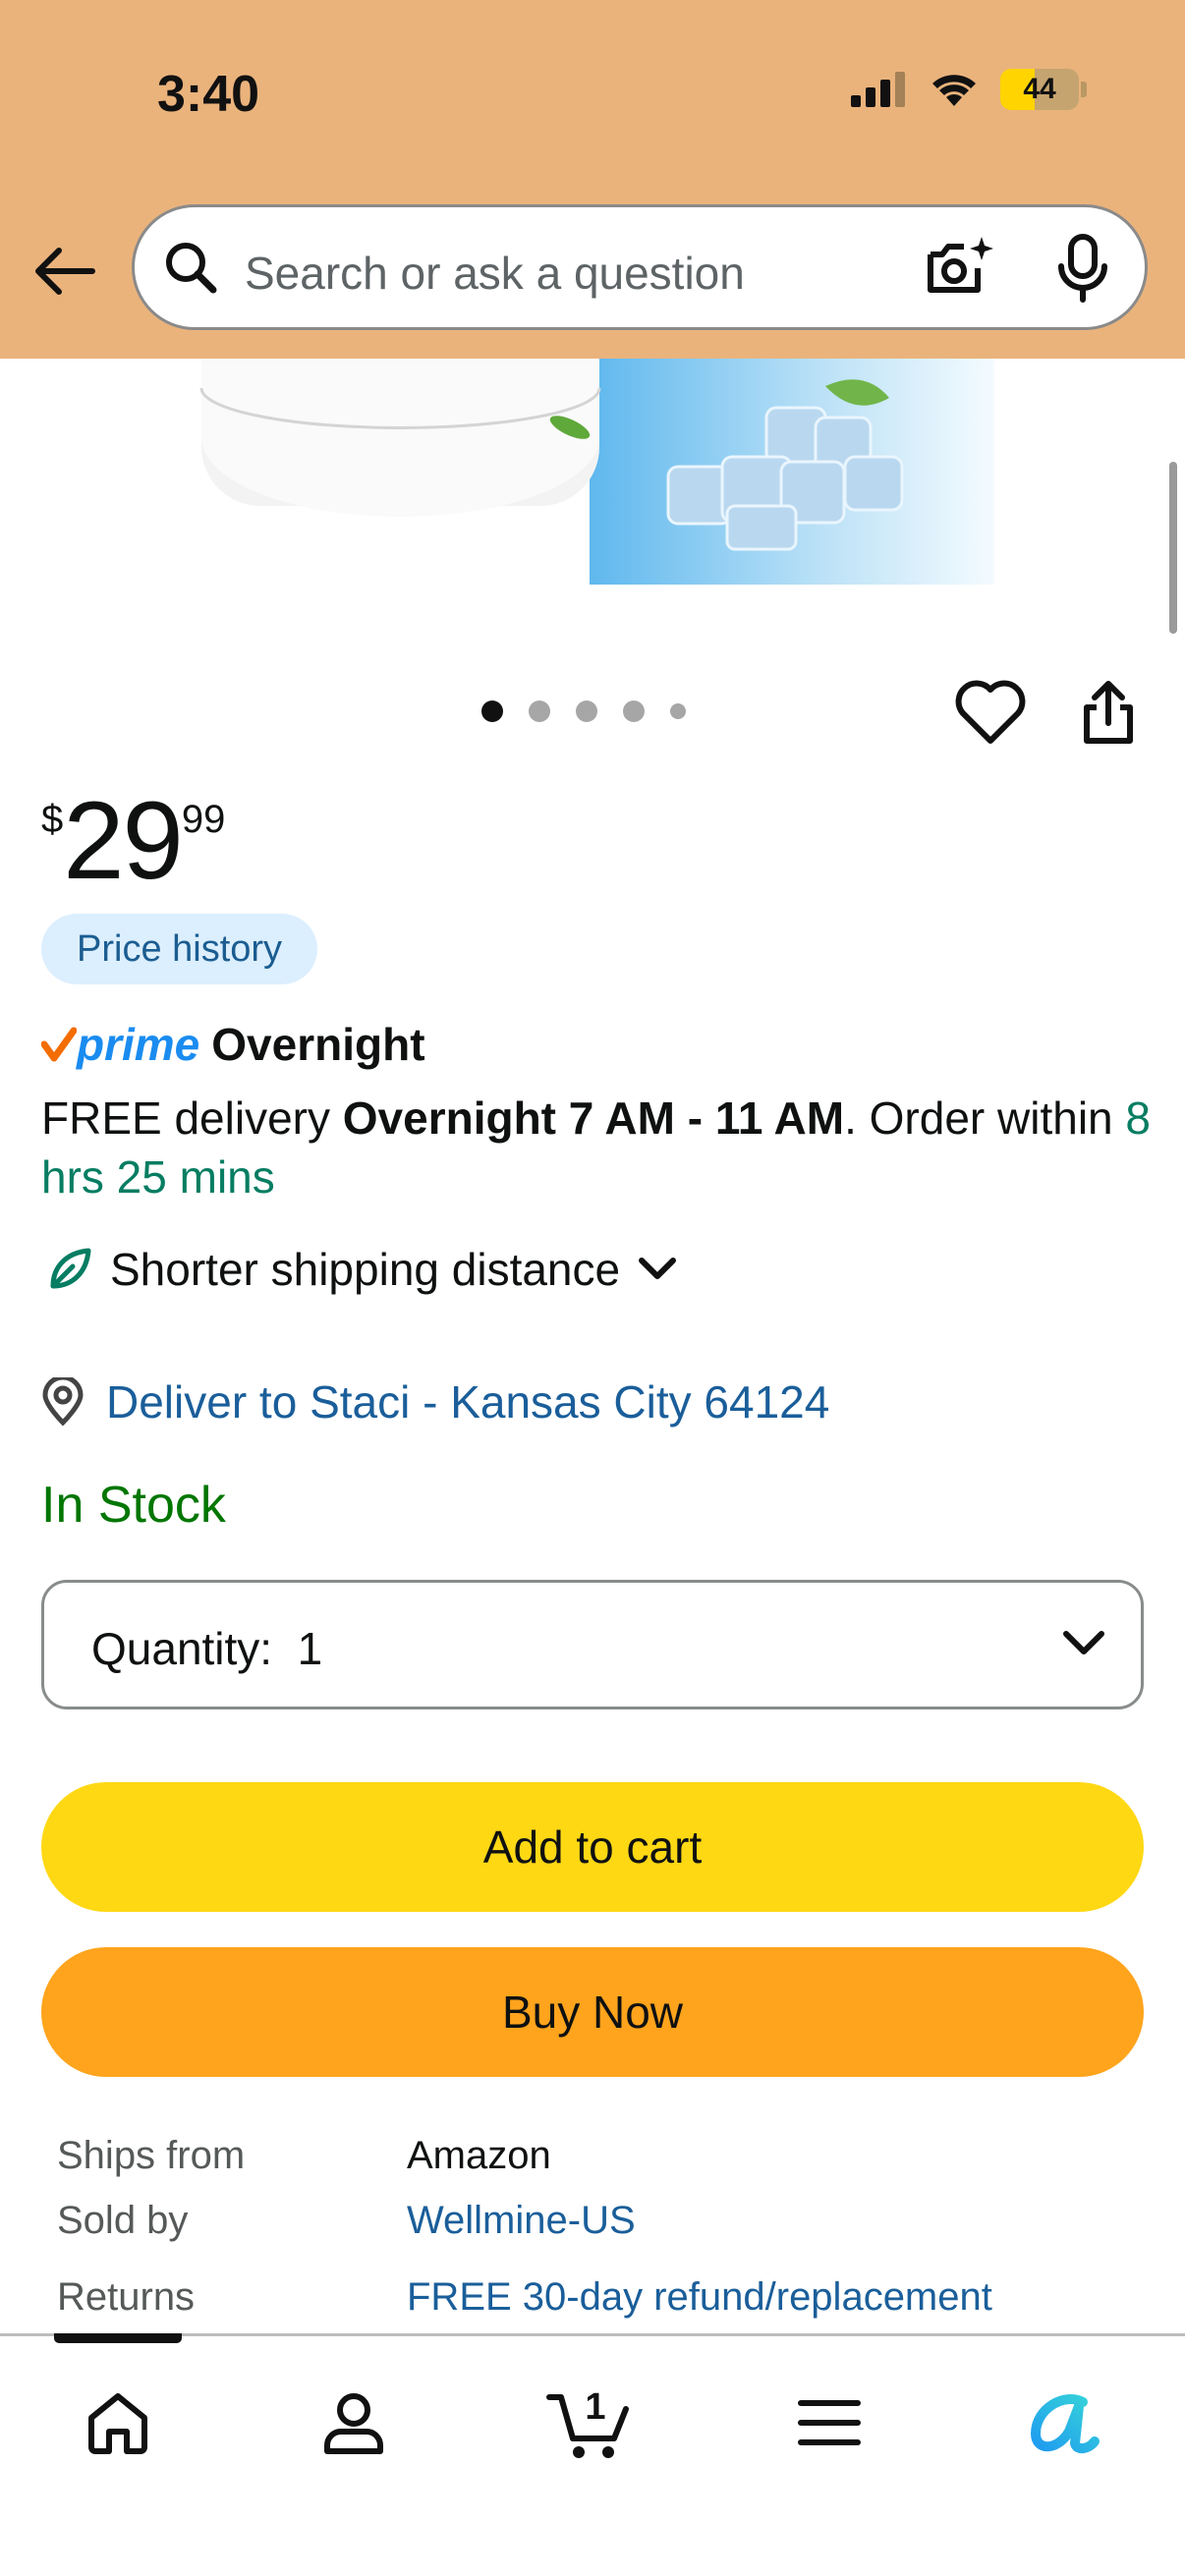 The height and width of the screenshot is (2576, 1185). Describe the element at coordinates (124, 840) in the screenshot. I see `price-whole: 29` at that location.